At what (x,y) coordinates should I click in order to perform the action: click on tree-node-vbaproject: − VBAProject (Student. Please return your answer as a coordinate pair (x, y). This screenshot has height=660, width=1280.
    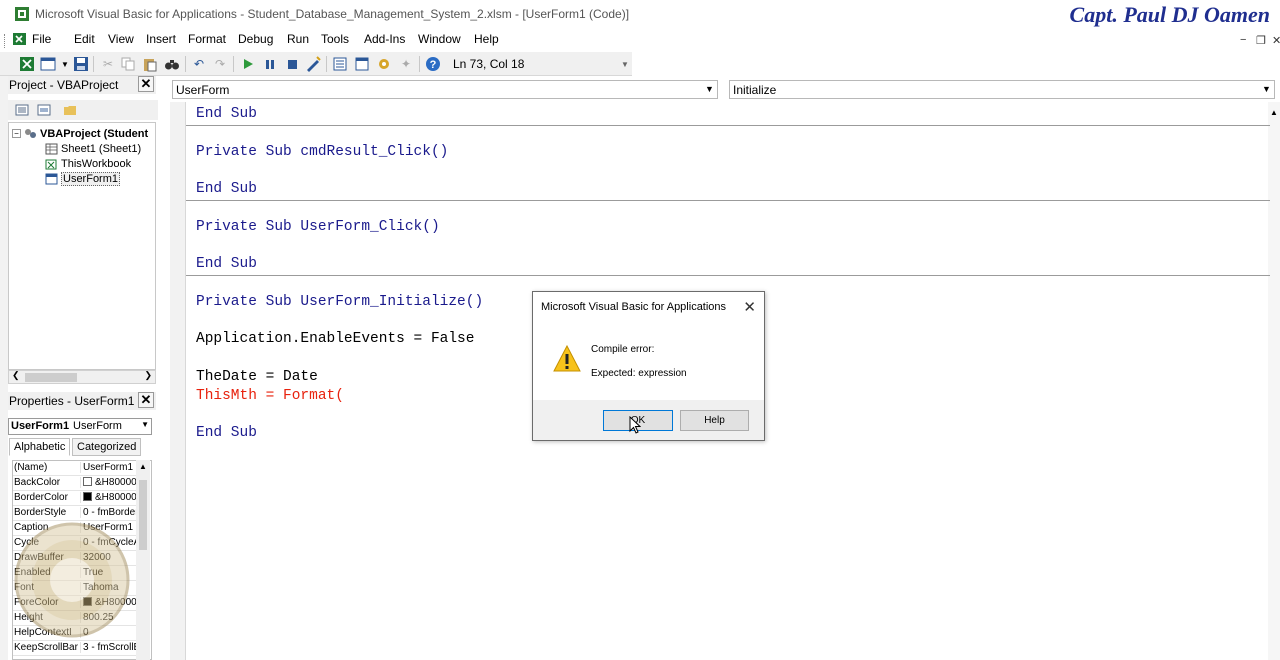
    Looking at the image, I should click on (80, 133).